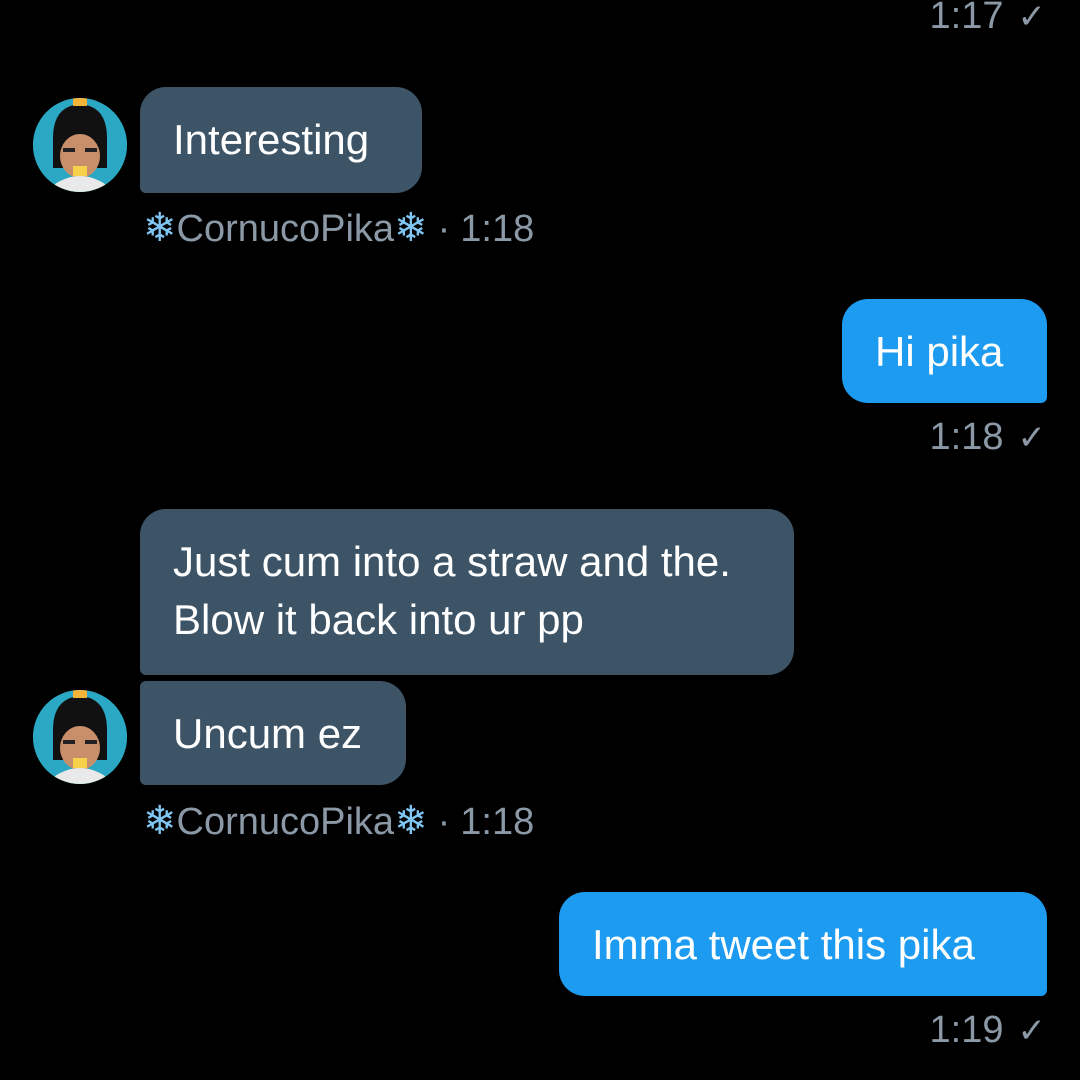 The image size is (1080, 1080). What do you see at coordinates (966, 1030) in the screenshot?
I see `message-timestamp: 1:19` at bounding box center [966, 1030].